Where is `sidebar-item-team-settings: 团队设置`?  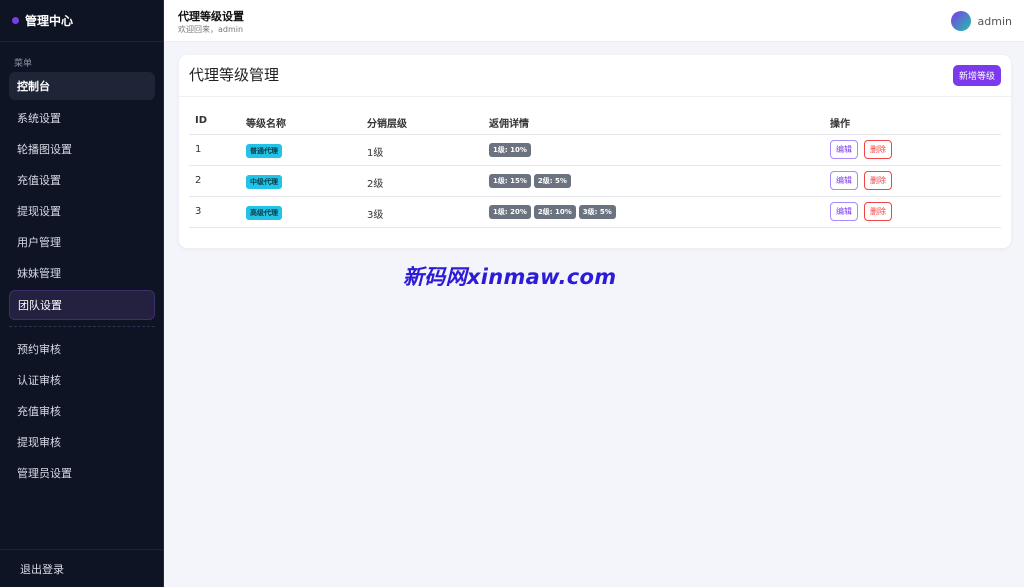 sidebar-item-team-settings: 团队设置 is located at coordinates (82, 305).